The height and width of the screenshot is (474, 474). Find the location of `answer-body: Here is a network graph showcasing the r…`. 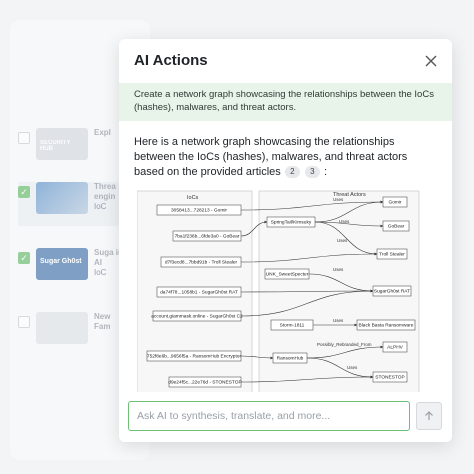

answer-body: Here is a network graph showcasing the r… is located at coordinates (271, 157).